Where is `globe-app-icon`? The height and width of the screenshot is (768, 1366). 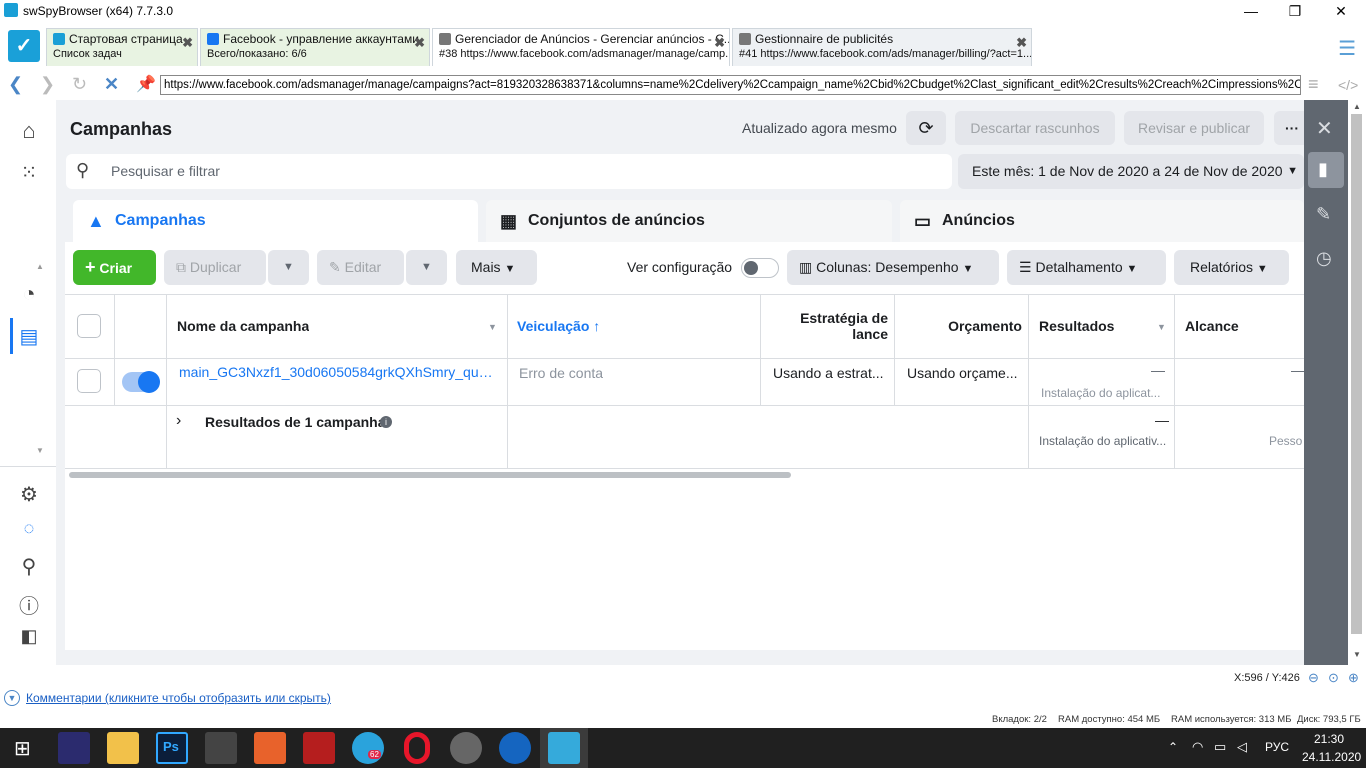
globe-app-icon is located at coordinates (515, 748).